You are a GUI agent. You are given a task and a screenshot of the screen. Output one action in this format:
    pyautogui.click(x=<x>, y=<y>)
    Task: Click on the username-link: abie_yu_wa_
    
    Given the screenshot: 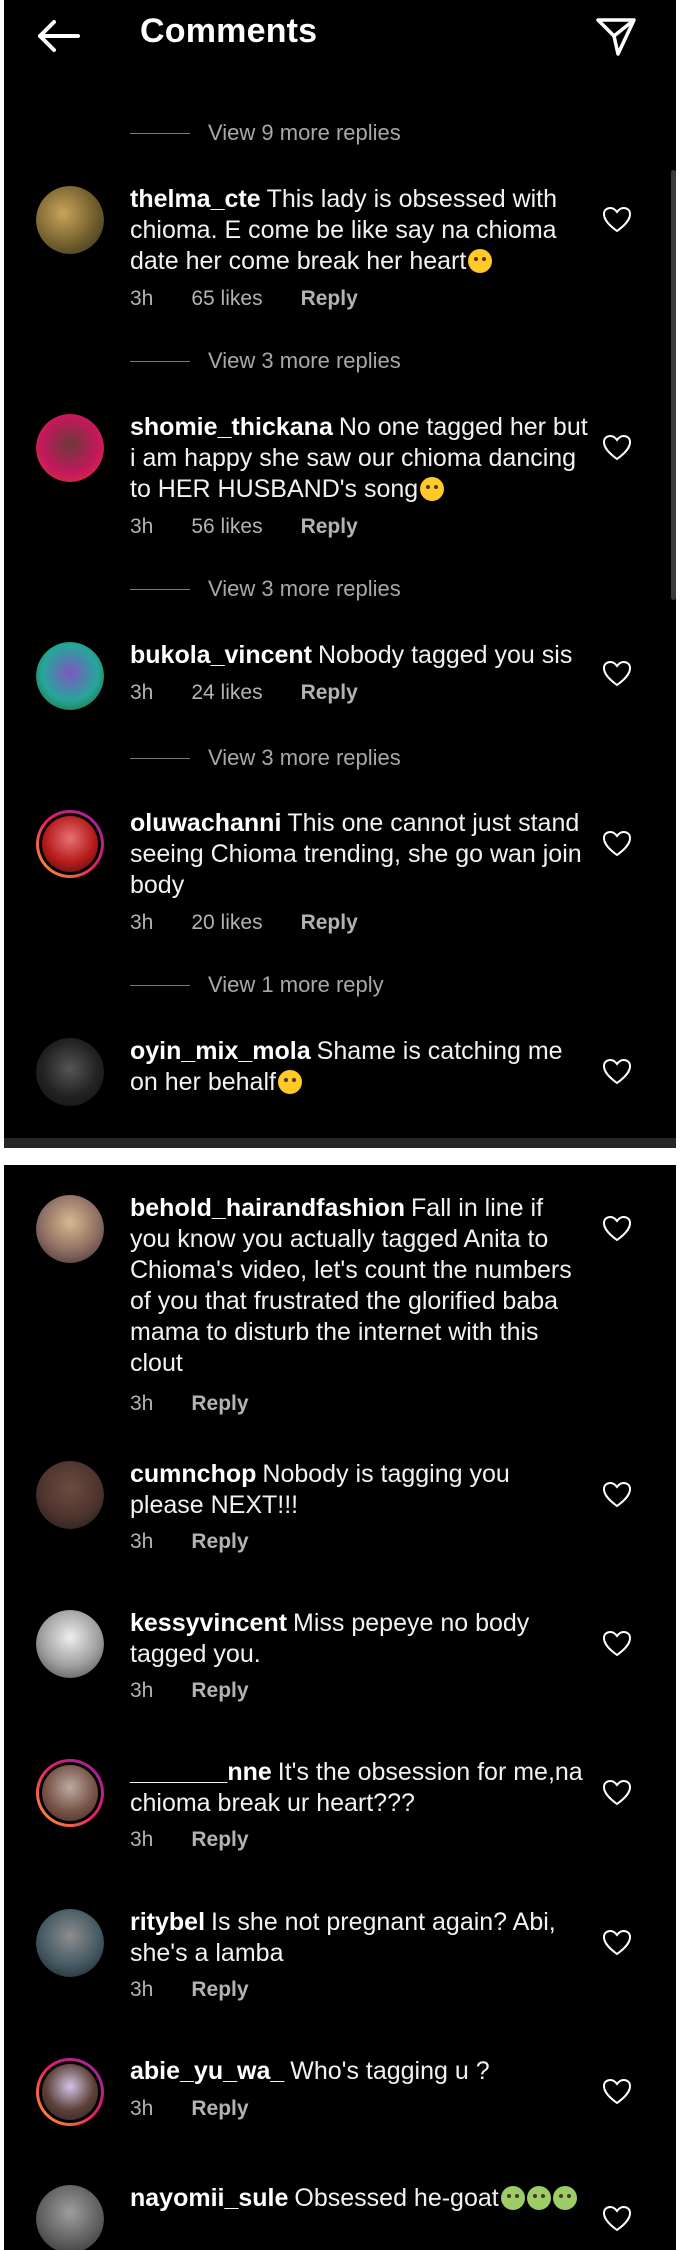 What is the action you would take?
    pyautogui.click(x=207, y=2071)
    